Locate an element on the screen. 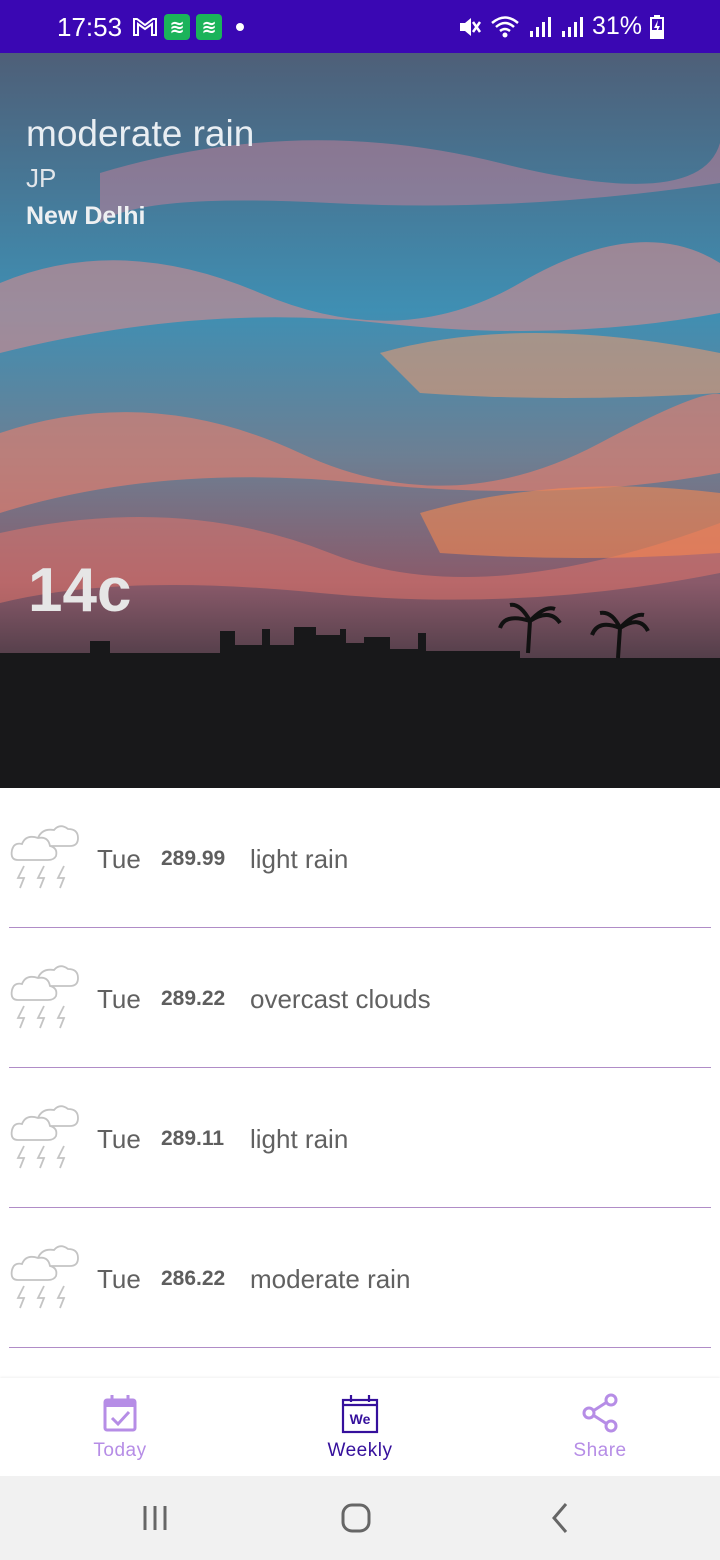 This screenshot has width=720, height=1560. forecast-temp: 289.22 is located at coordinates (193, 998).